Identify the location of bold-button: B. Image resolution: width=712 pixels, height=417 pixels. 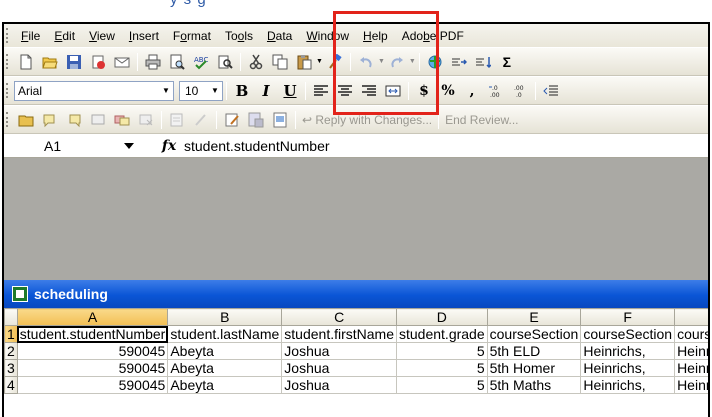
(242, 91).